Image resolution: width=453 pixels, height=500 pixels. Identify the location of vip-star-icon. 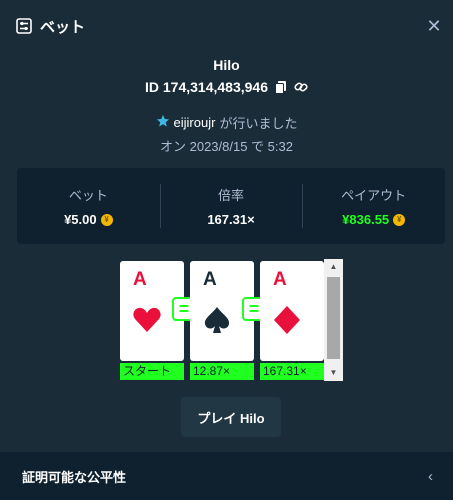
(163, 122).